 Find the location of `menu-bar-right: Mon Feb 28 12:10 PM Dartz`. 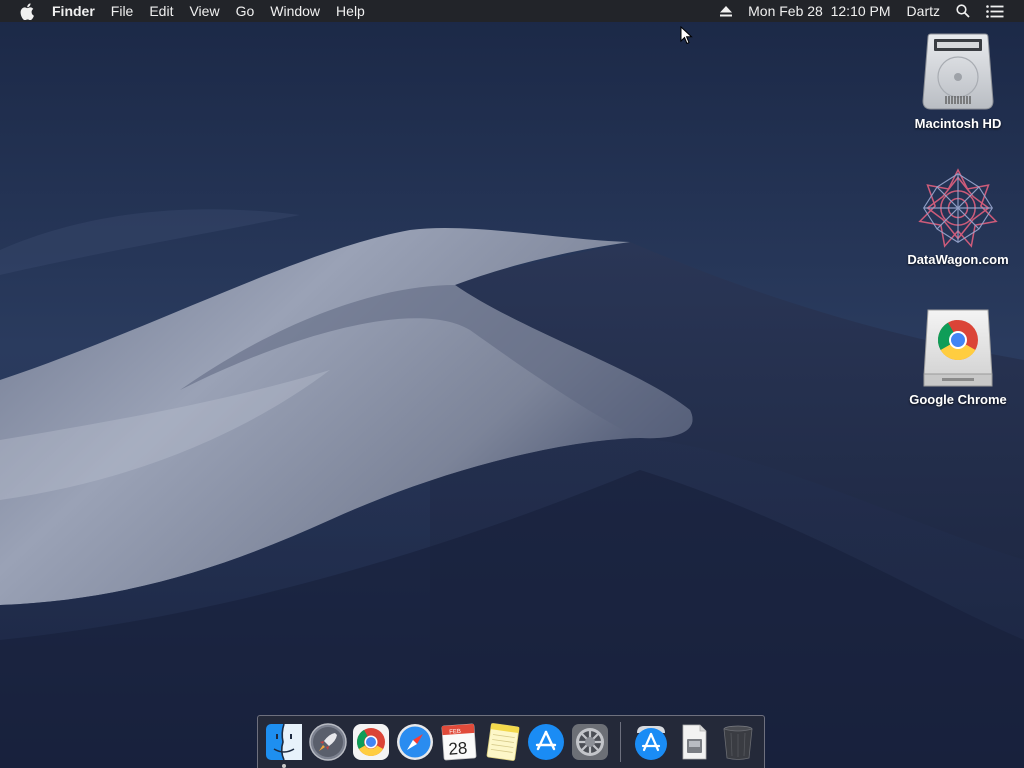

menu-bar-right: Mon Feb 28 12:10 PM Dartz is located at coordinates (868, 11).